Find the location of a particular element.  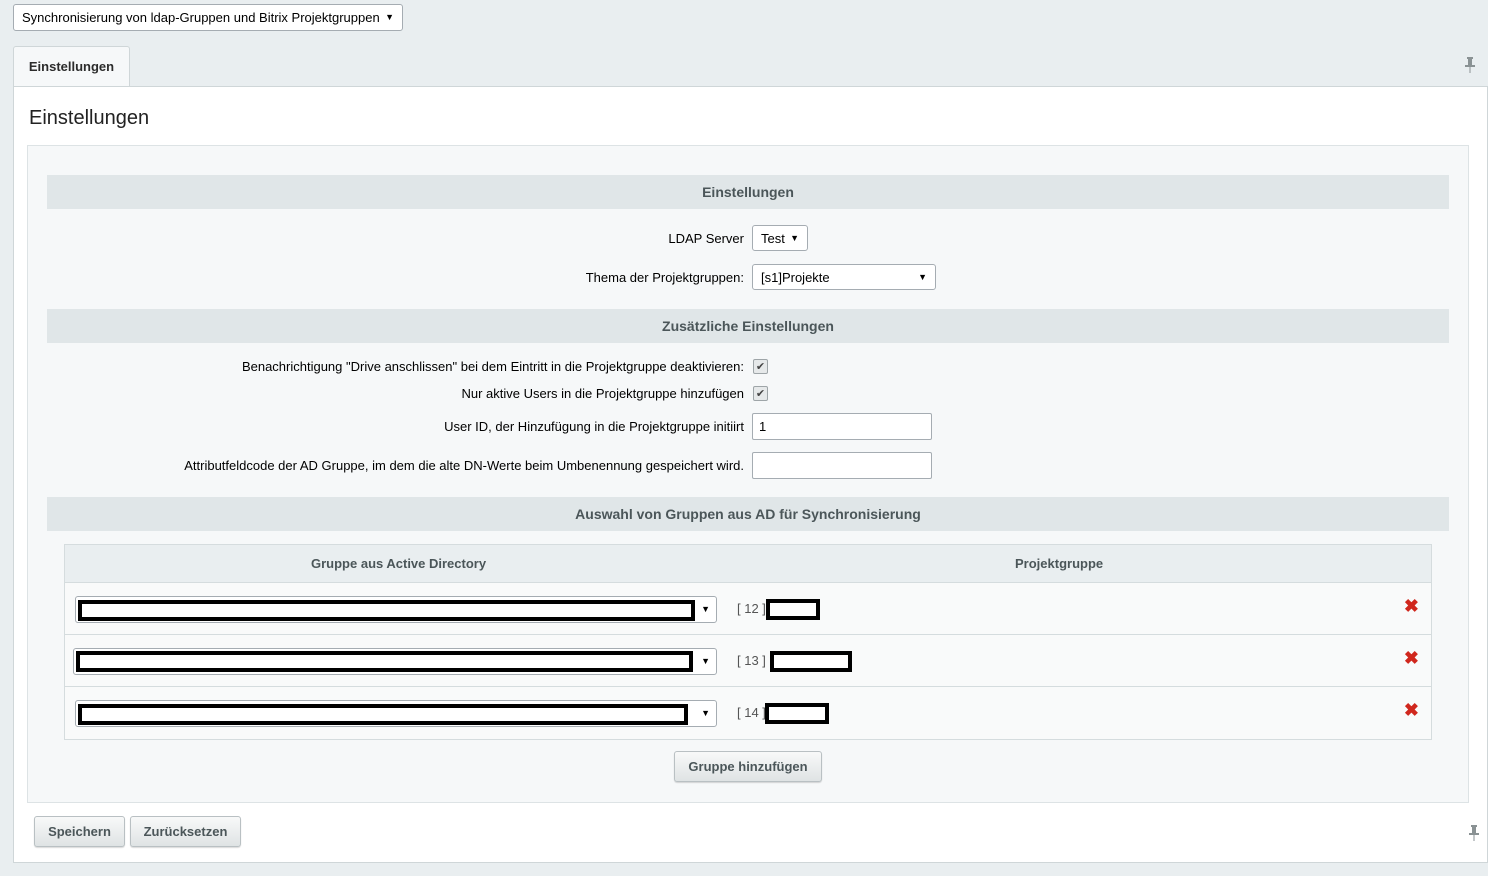

user-id-value: 1 is located at coordinates (763, 426).